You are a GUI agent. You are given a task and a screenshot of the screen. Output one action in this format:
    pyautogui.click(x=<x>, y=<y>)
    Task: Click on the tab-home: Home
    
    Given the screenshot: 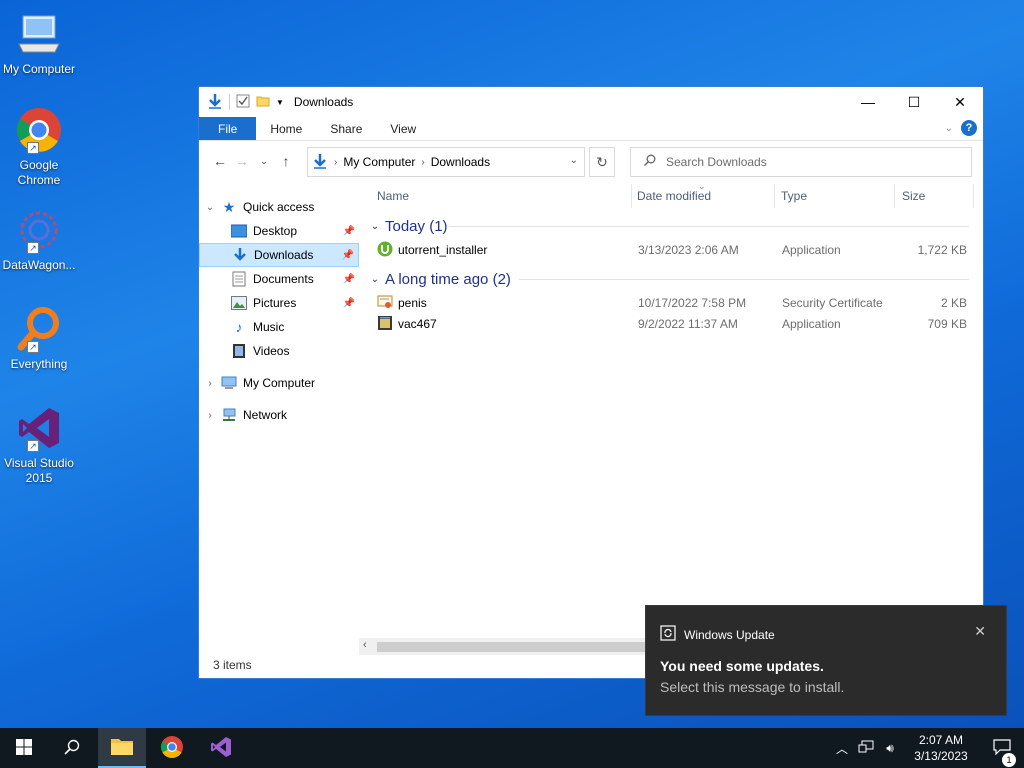 What is the action you would take?
    pyautogui.click(x=286, y=128)
    